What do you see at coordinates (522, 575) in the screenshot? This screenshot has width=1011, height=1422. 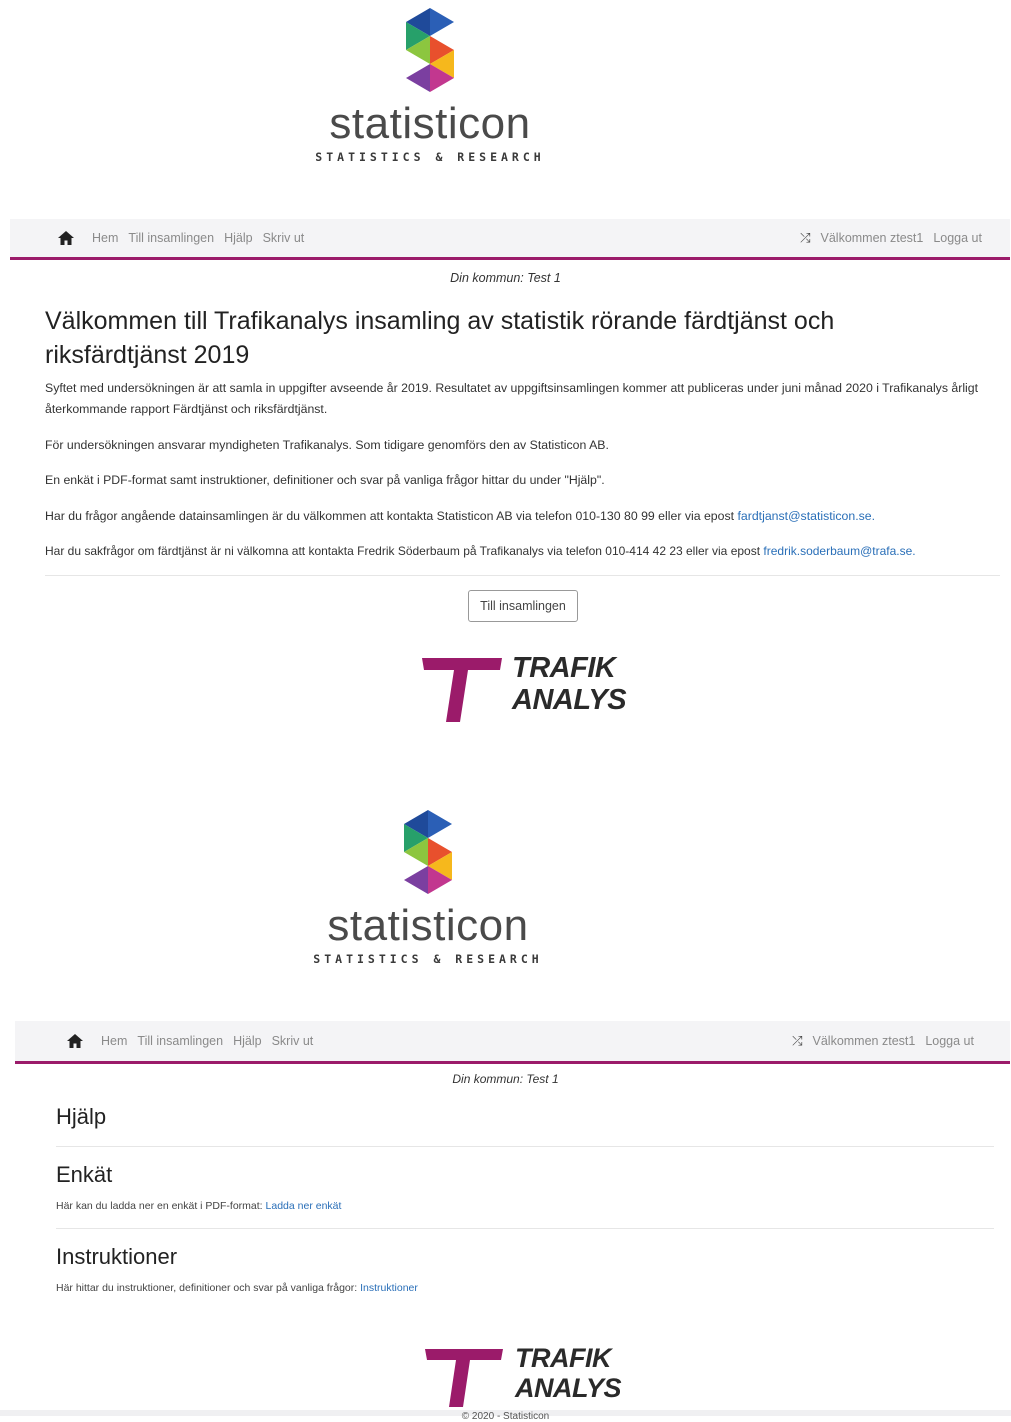 I see `content-divider` at bounding box center [522, 575].